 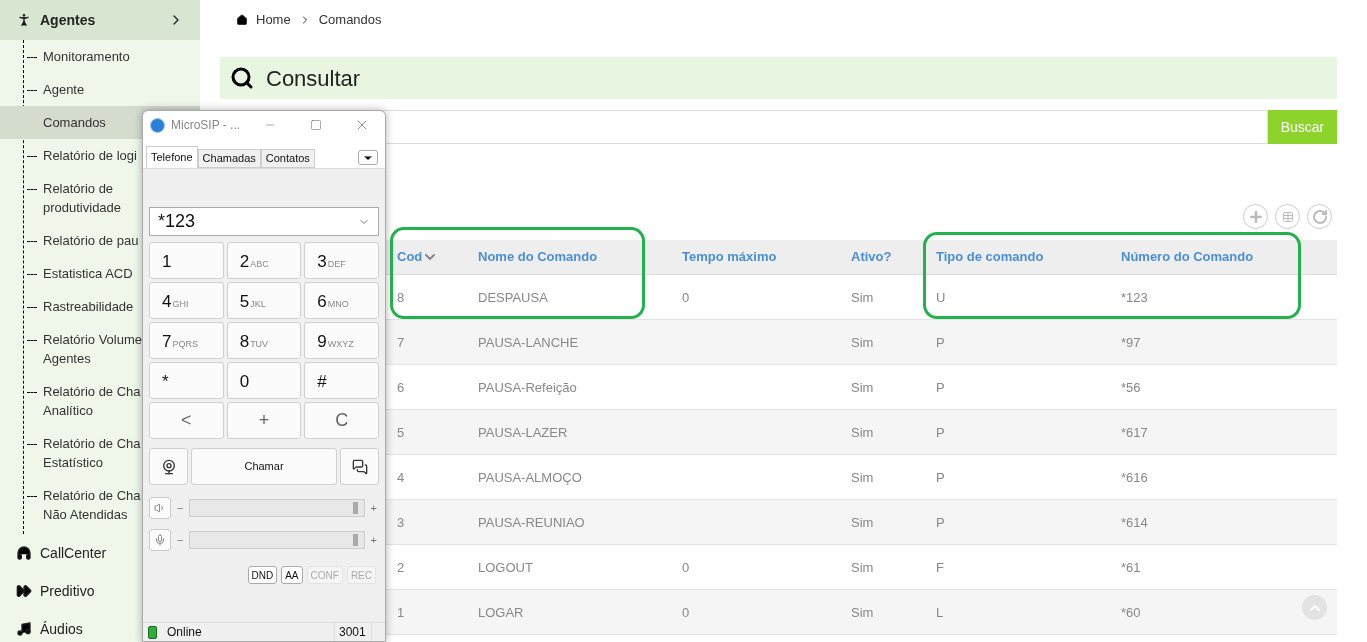 I want to click on dropdown-button, so click(x=368, y=157).